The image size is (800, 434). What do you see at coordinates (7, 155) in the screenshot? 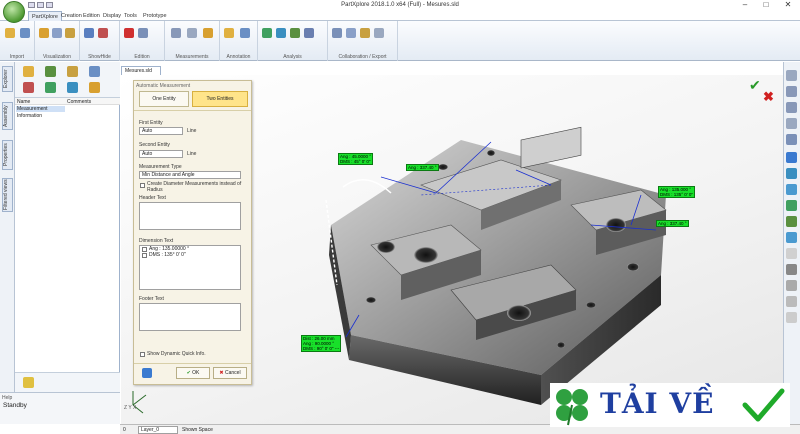
I see `tab-properties: Properties` at bounding box center [7, 155].